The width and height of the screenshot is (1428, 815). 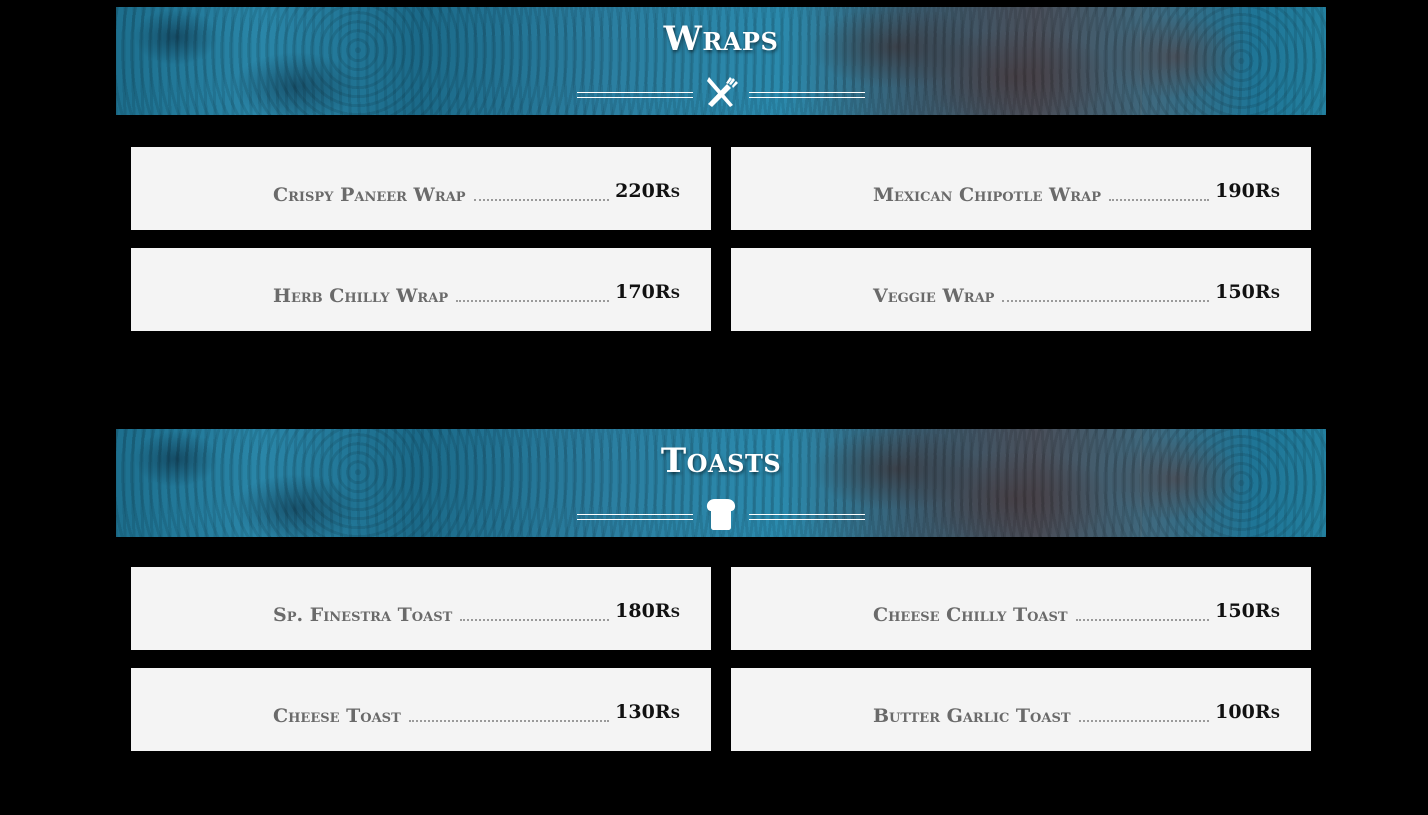 I want to click on menu-item-card: Crispy Paneer Wrap 220Rs, so click(x=421, y=188).